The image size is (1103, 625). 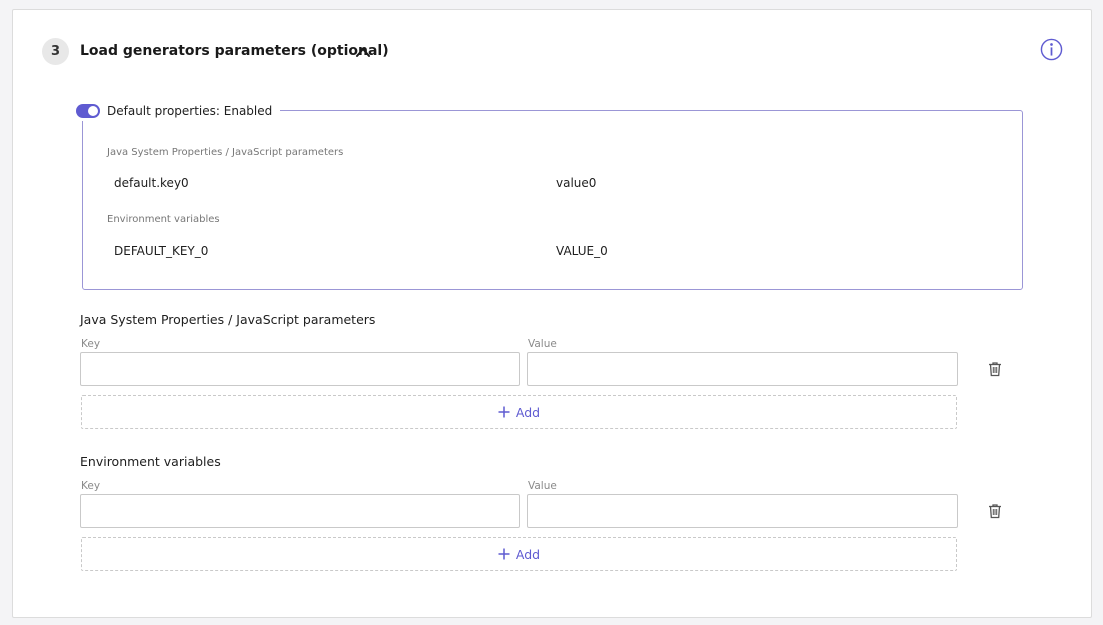 I want to click on default-properties-toggle-group: Default properties: Enabled, so click(x=176, y=111).